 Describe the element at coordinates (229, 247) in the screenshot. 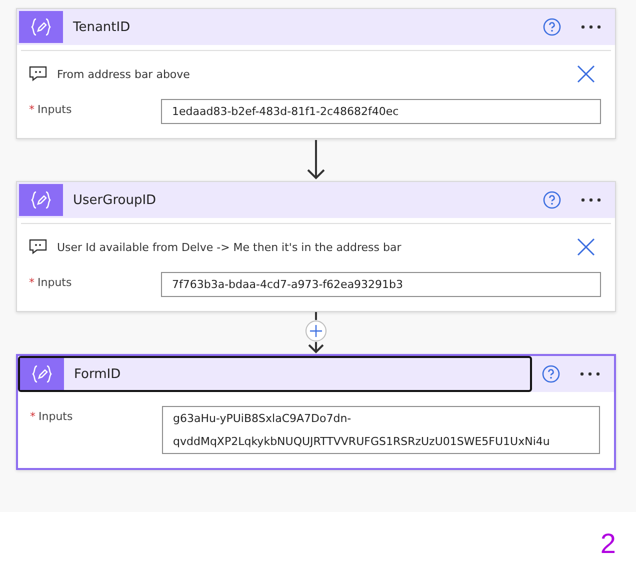

I see `comment-text: User Id available from Delve -> Me then it's in the address bar` at that location.